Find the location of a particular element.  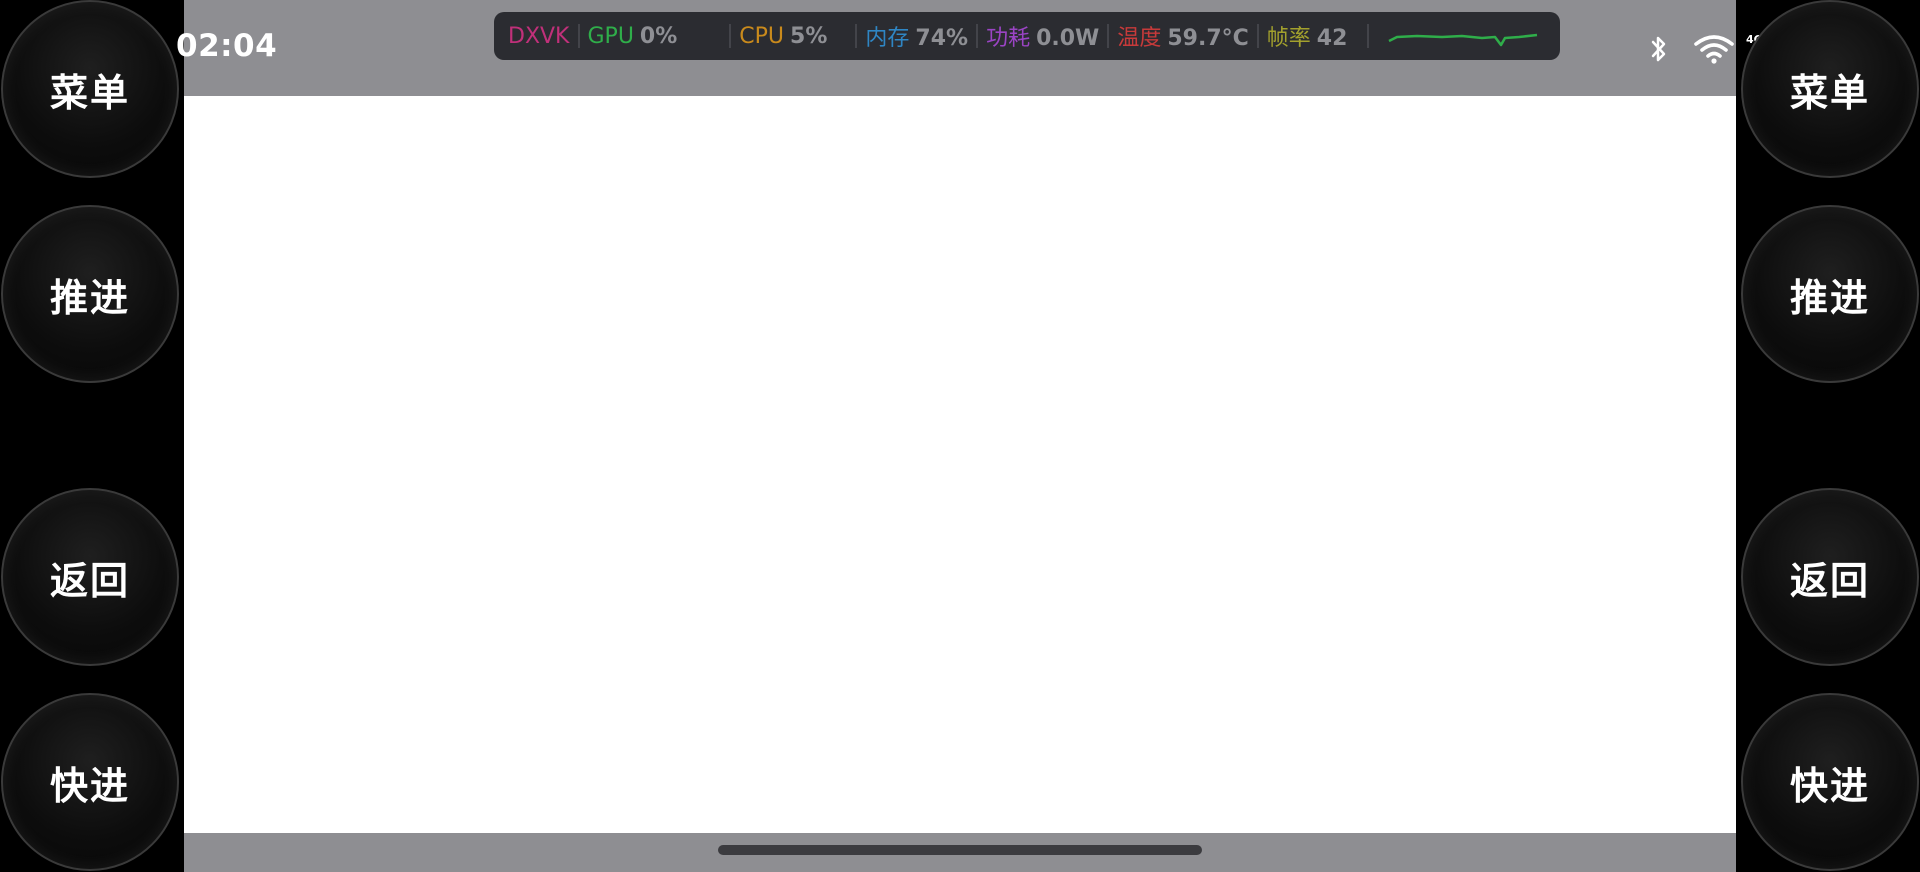

hud-item-dxvk: DXVK is located at coordinates (539, 36).